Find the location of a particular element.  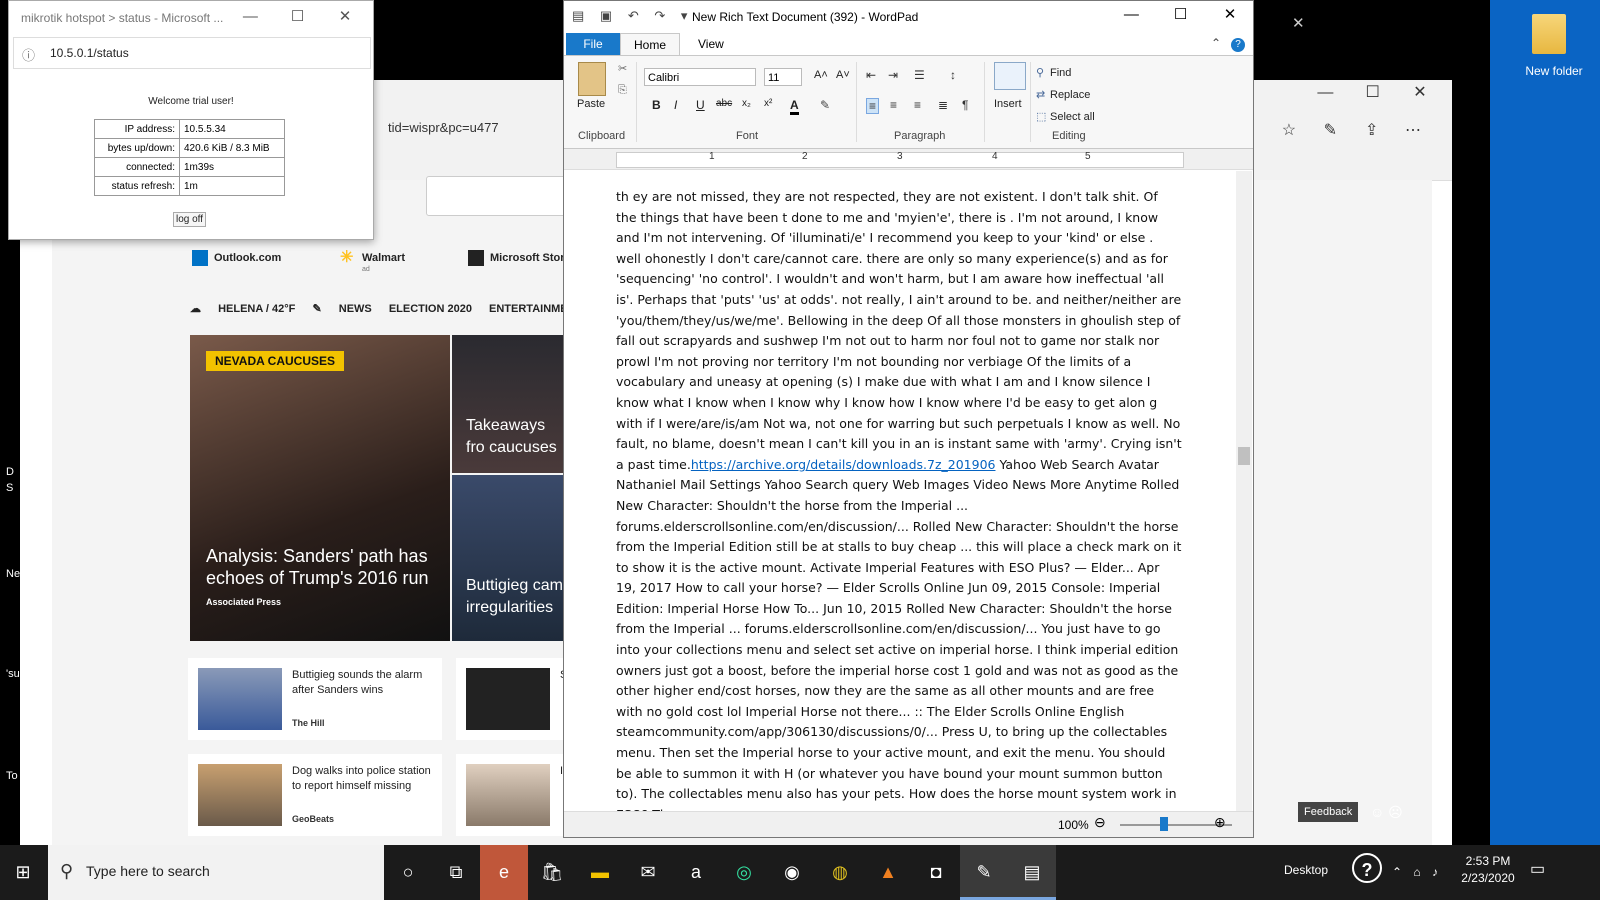

decrease-indent-icon: ⇤ is located at coordinates (871, 75).